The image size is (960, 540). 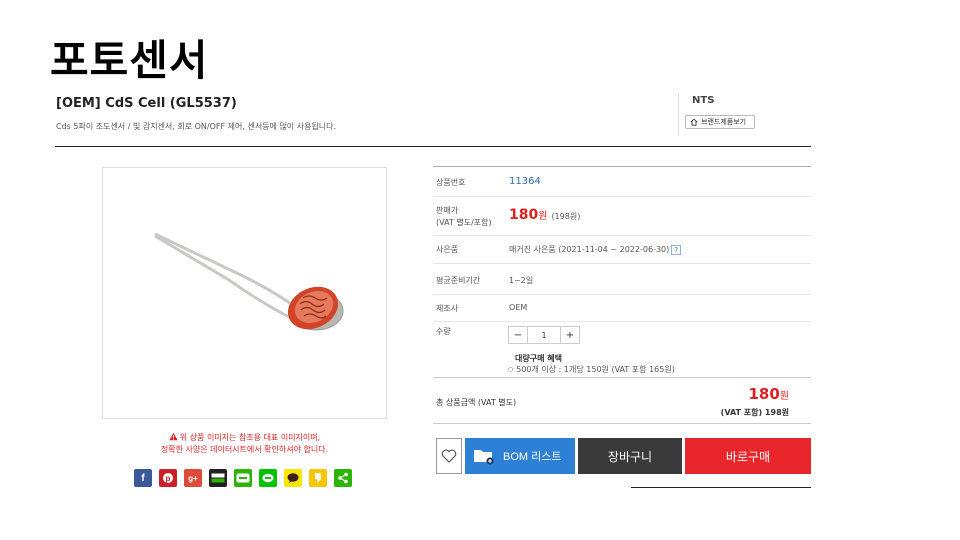 I want to click on manufacturer-label: 제조사, so click(x=447, y=308).